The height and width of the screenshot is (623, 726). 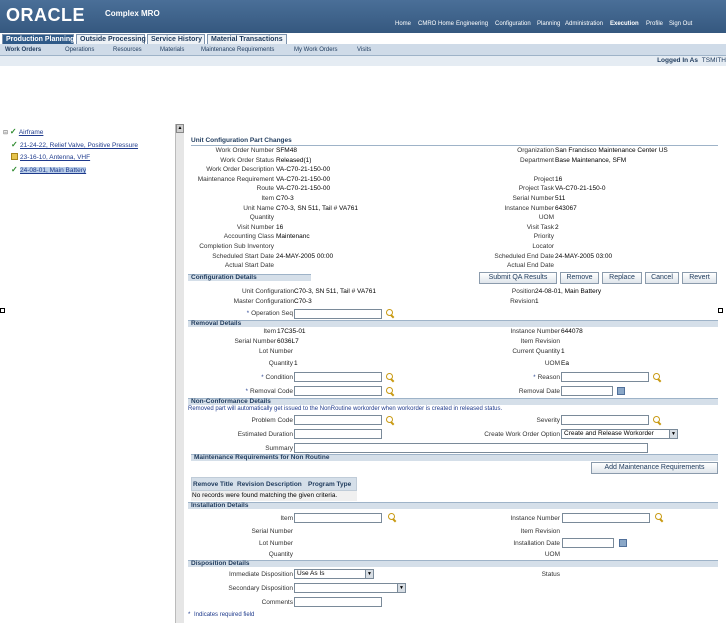 What do you see at coordinates (699, 278) in the screenshot?
I see `revert-button: Revert` at bounding box center [699, 278].